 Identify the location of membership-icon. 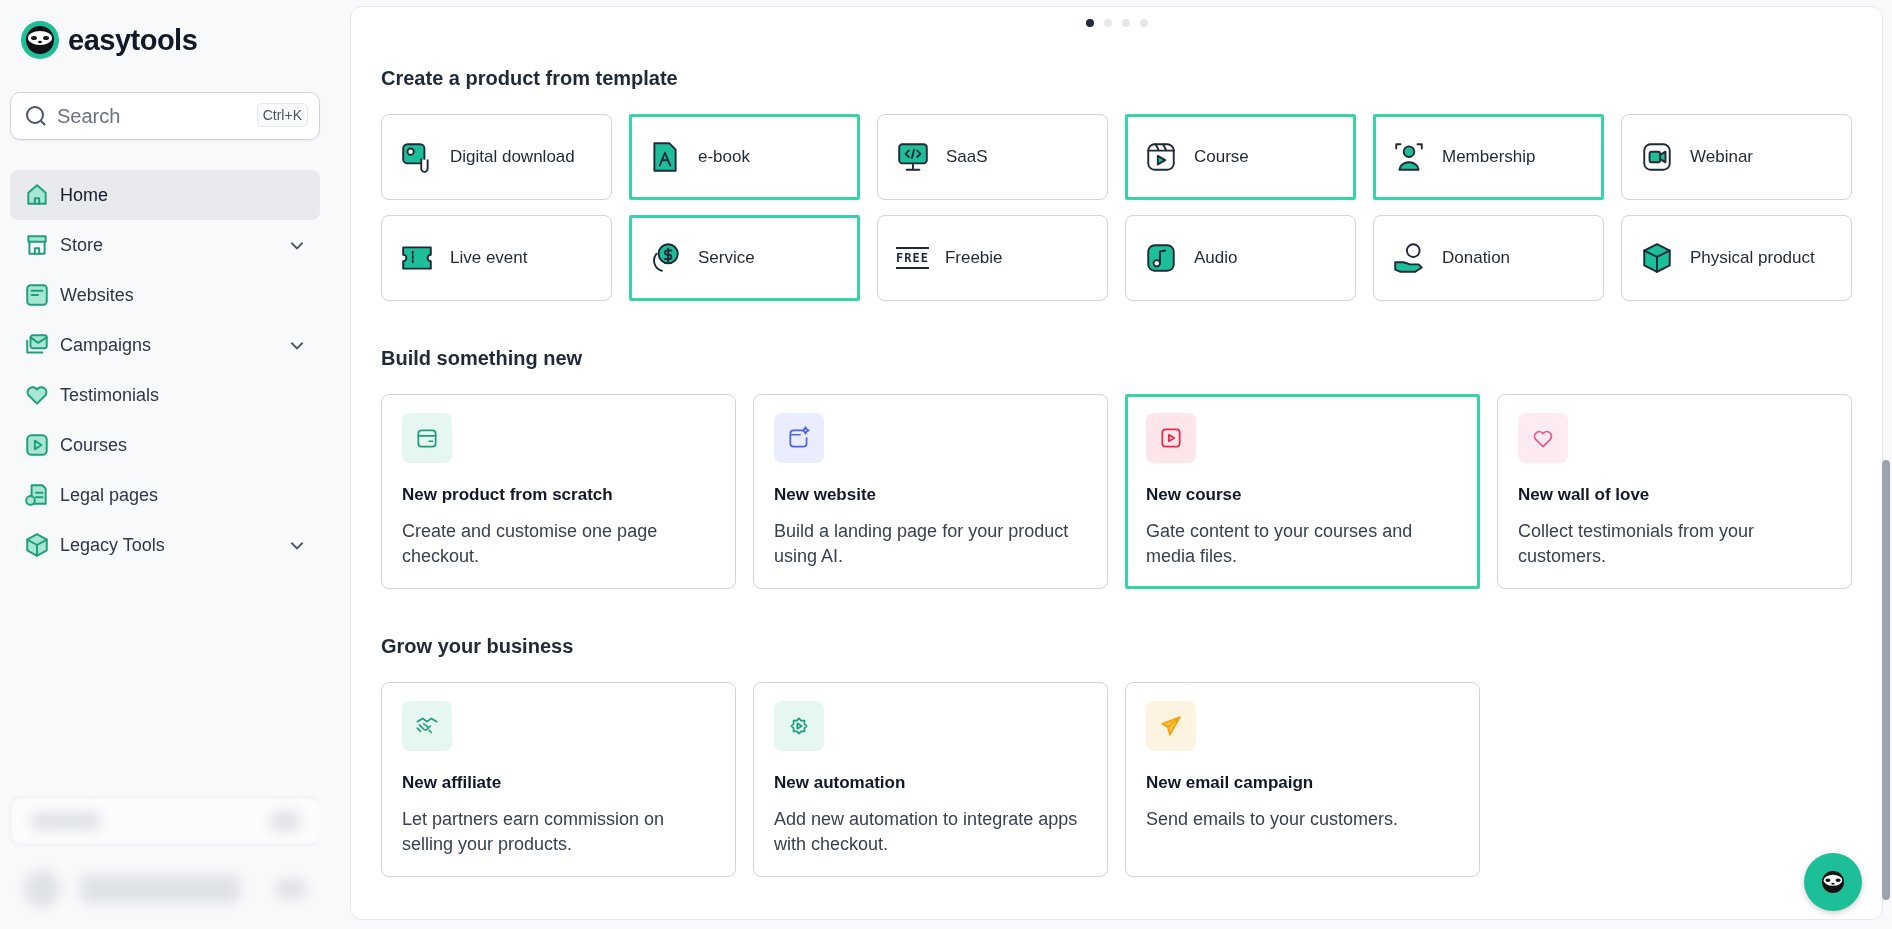
(1409, 157).